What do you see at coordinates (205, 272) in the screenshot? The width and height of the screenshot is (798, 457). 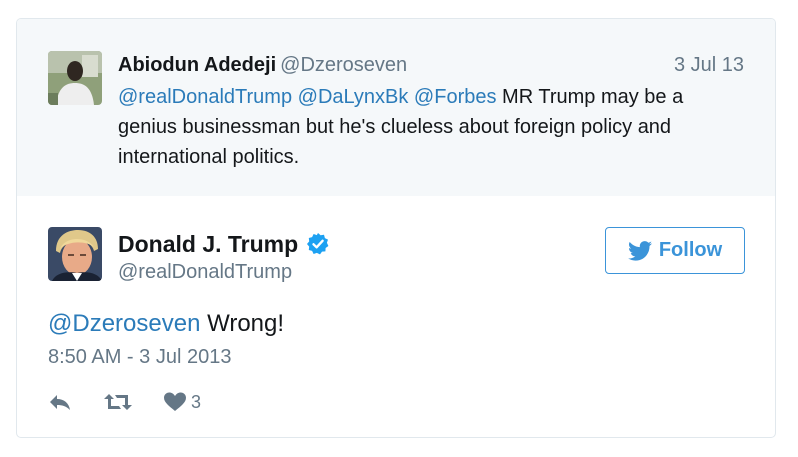 I see `author-handle: @realDonaldTrump` at bounding box center [205, 272].